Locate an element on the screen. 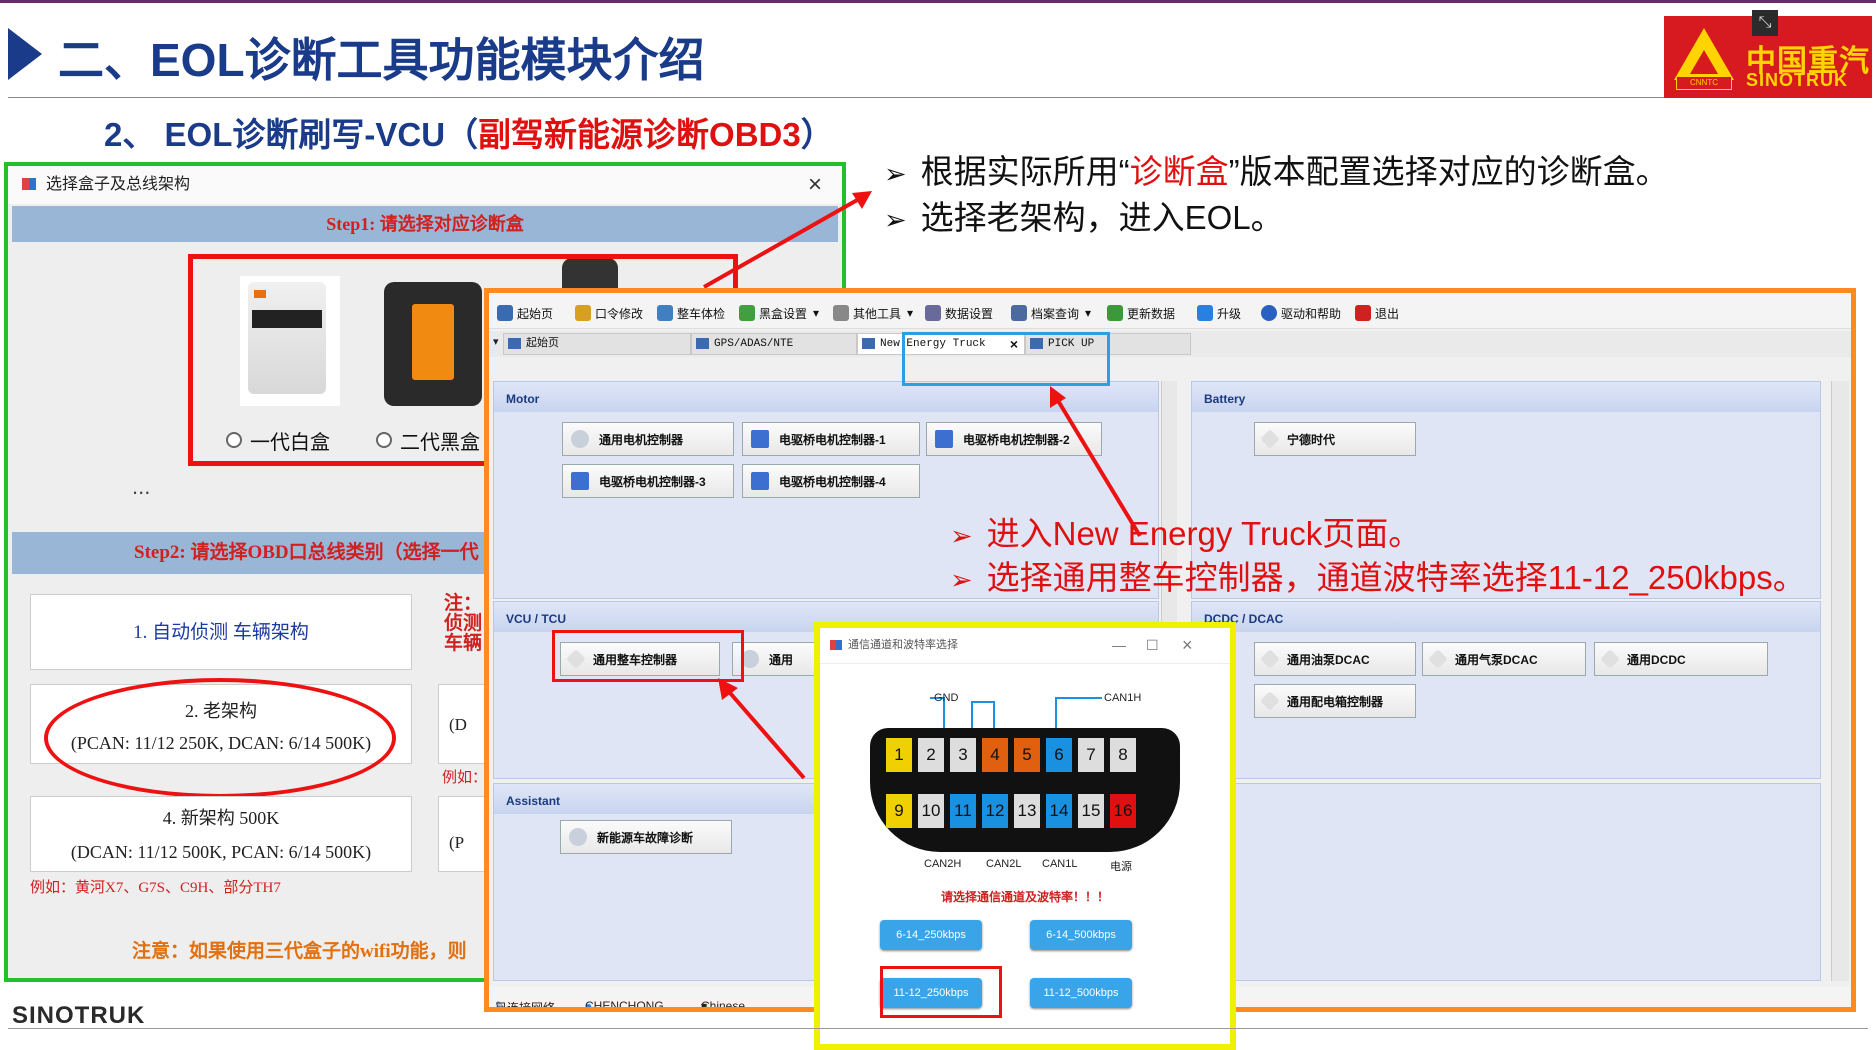 The height and width of the screenshot is (1050, 1876). btn-label: 通用 is located at coordinates (781, 659).